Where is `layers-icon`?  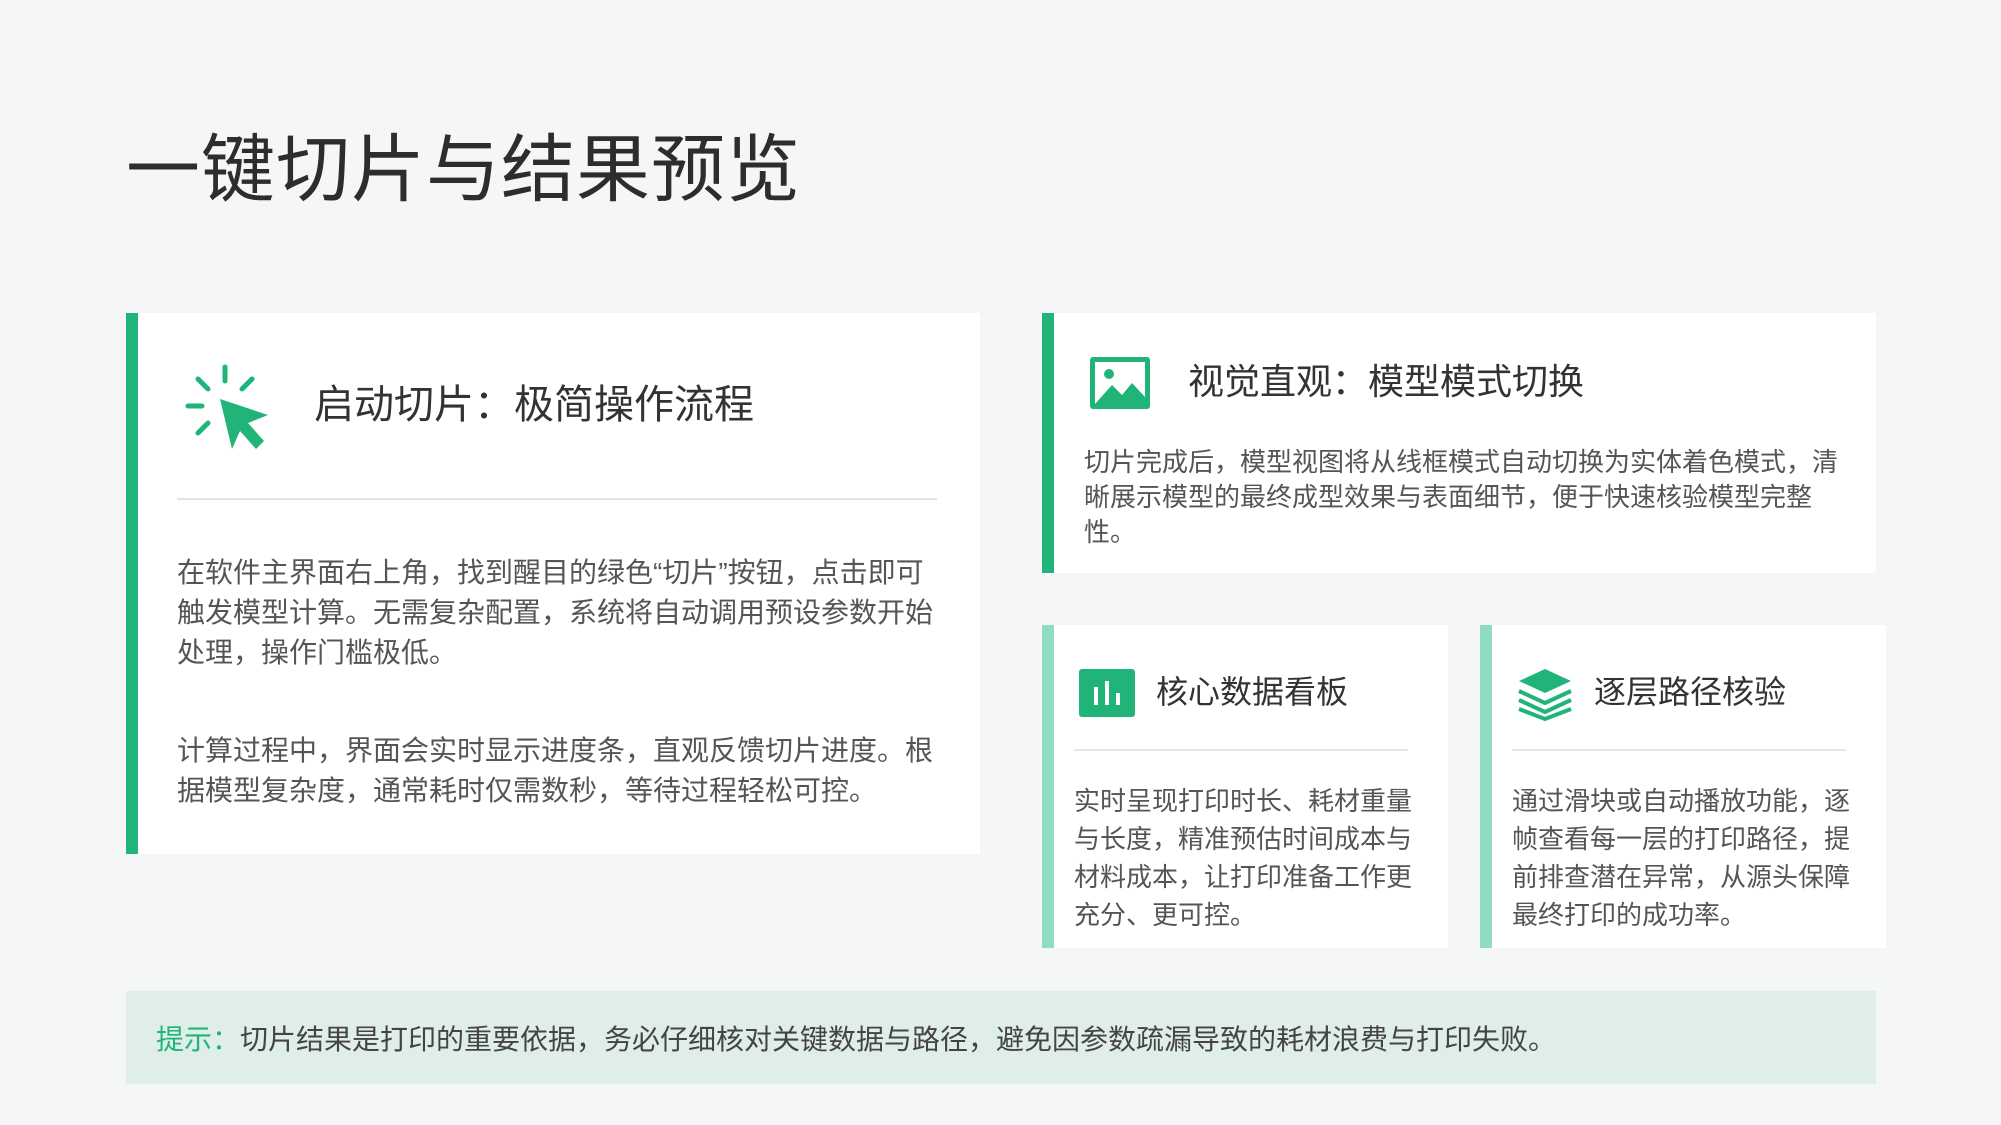
layers-icon is located at coordinates (1545, 695).